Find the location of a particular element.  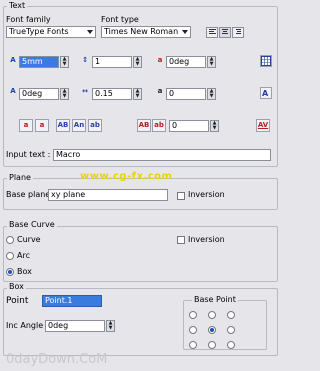

table-icon is located at coordinates (266, 61).